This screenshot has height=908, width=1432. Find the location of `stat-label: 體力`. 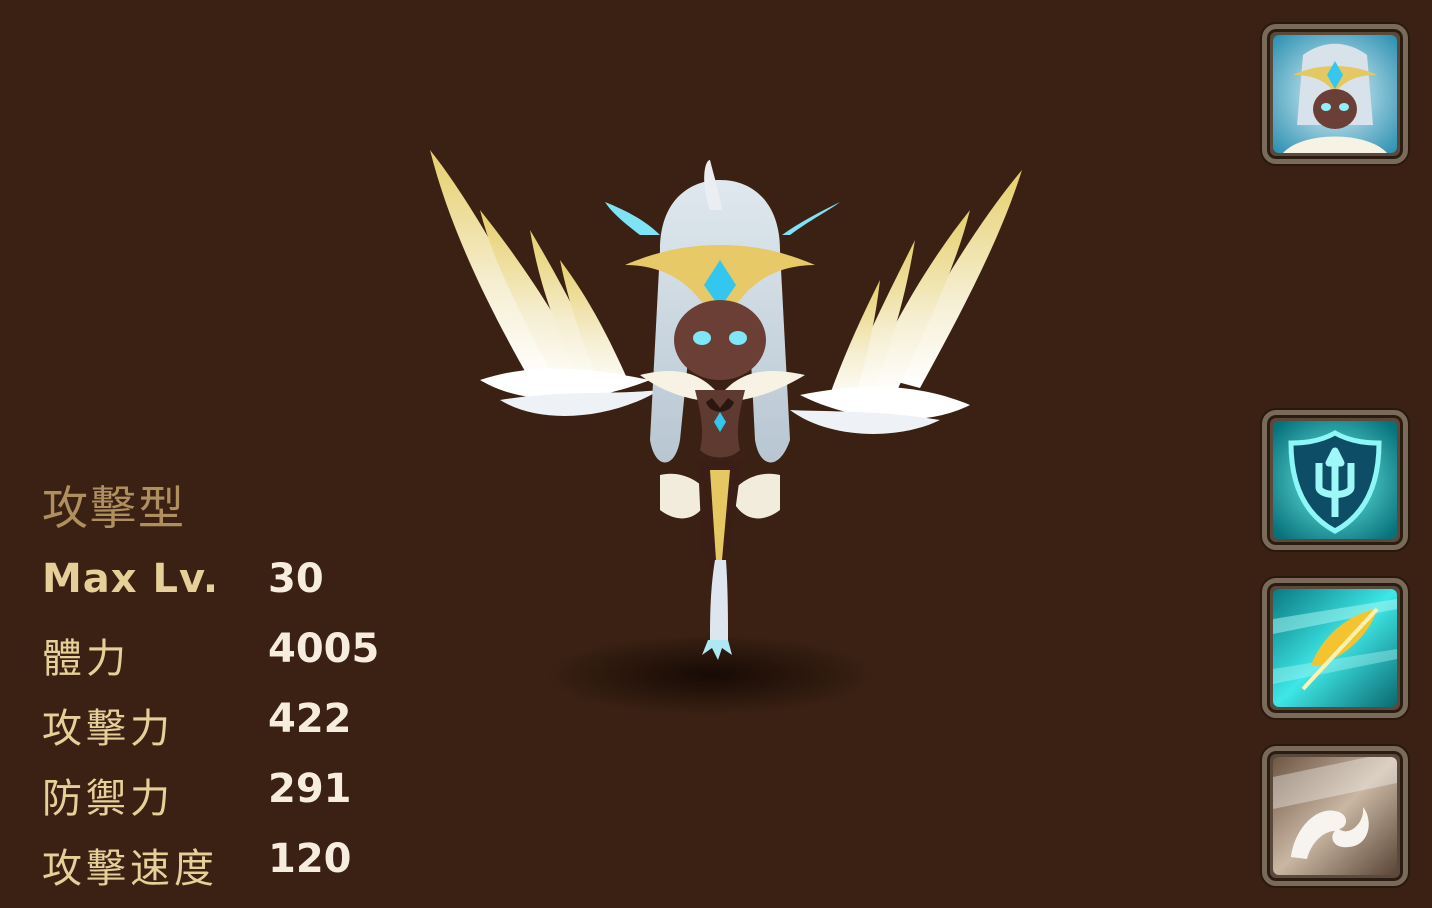

stat-label: 體力 is located at coordinates (86, 659).